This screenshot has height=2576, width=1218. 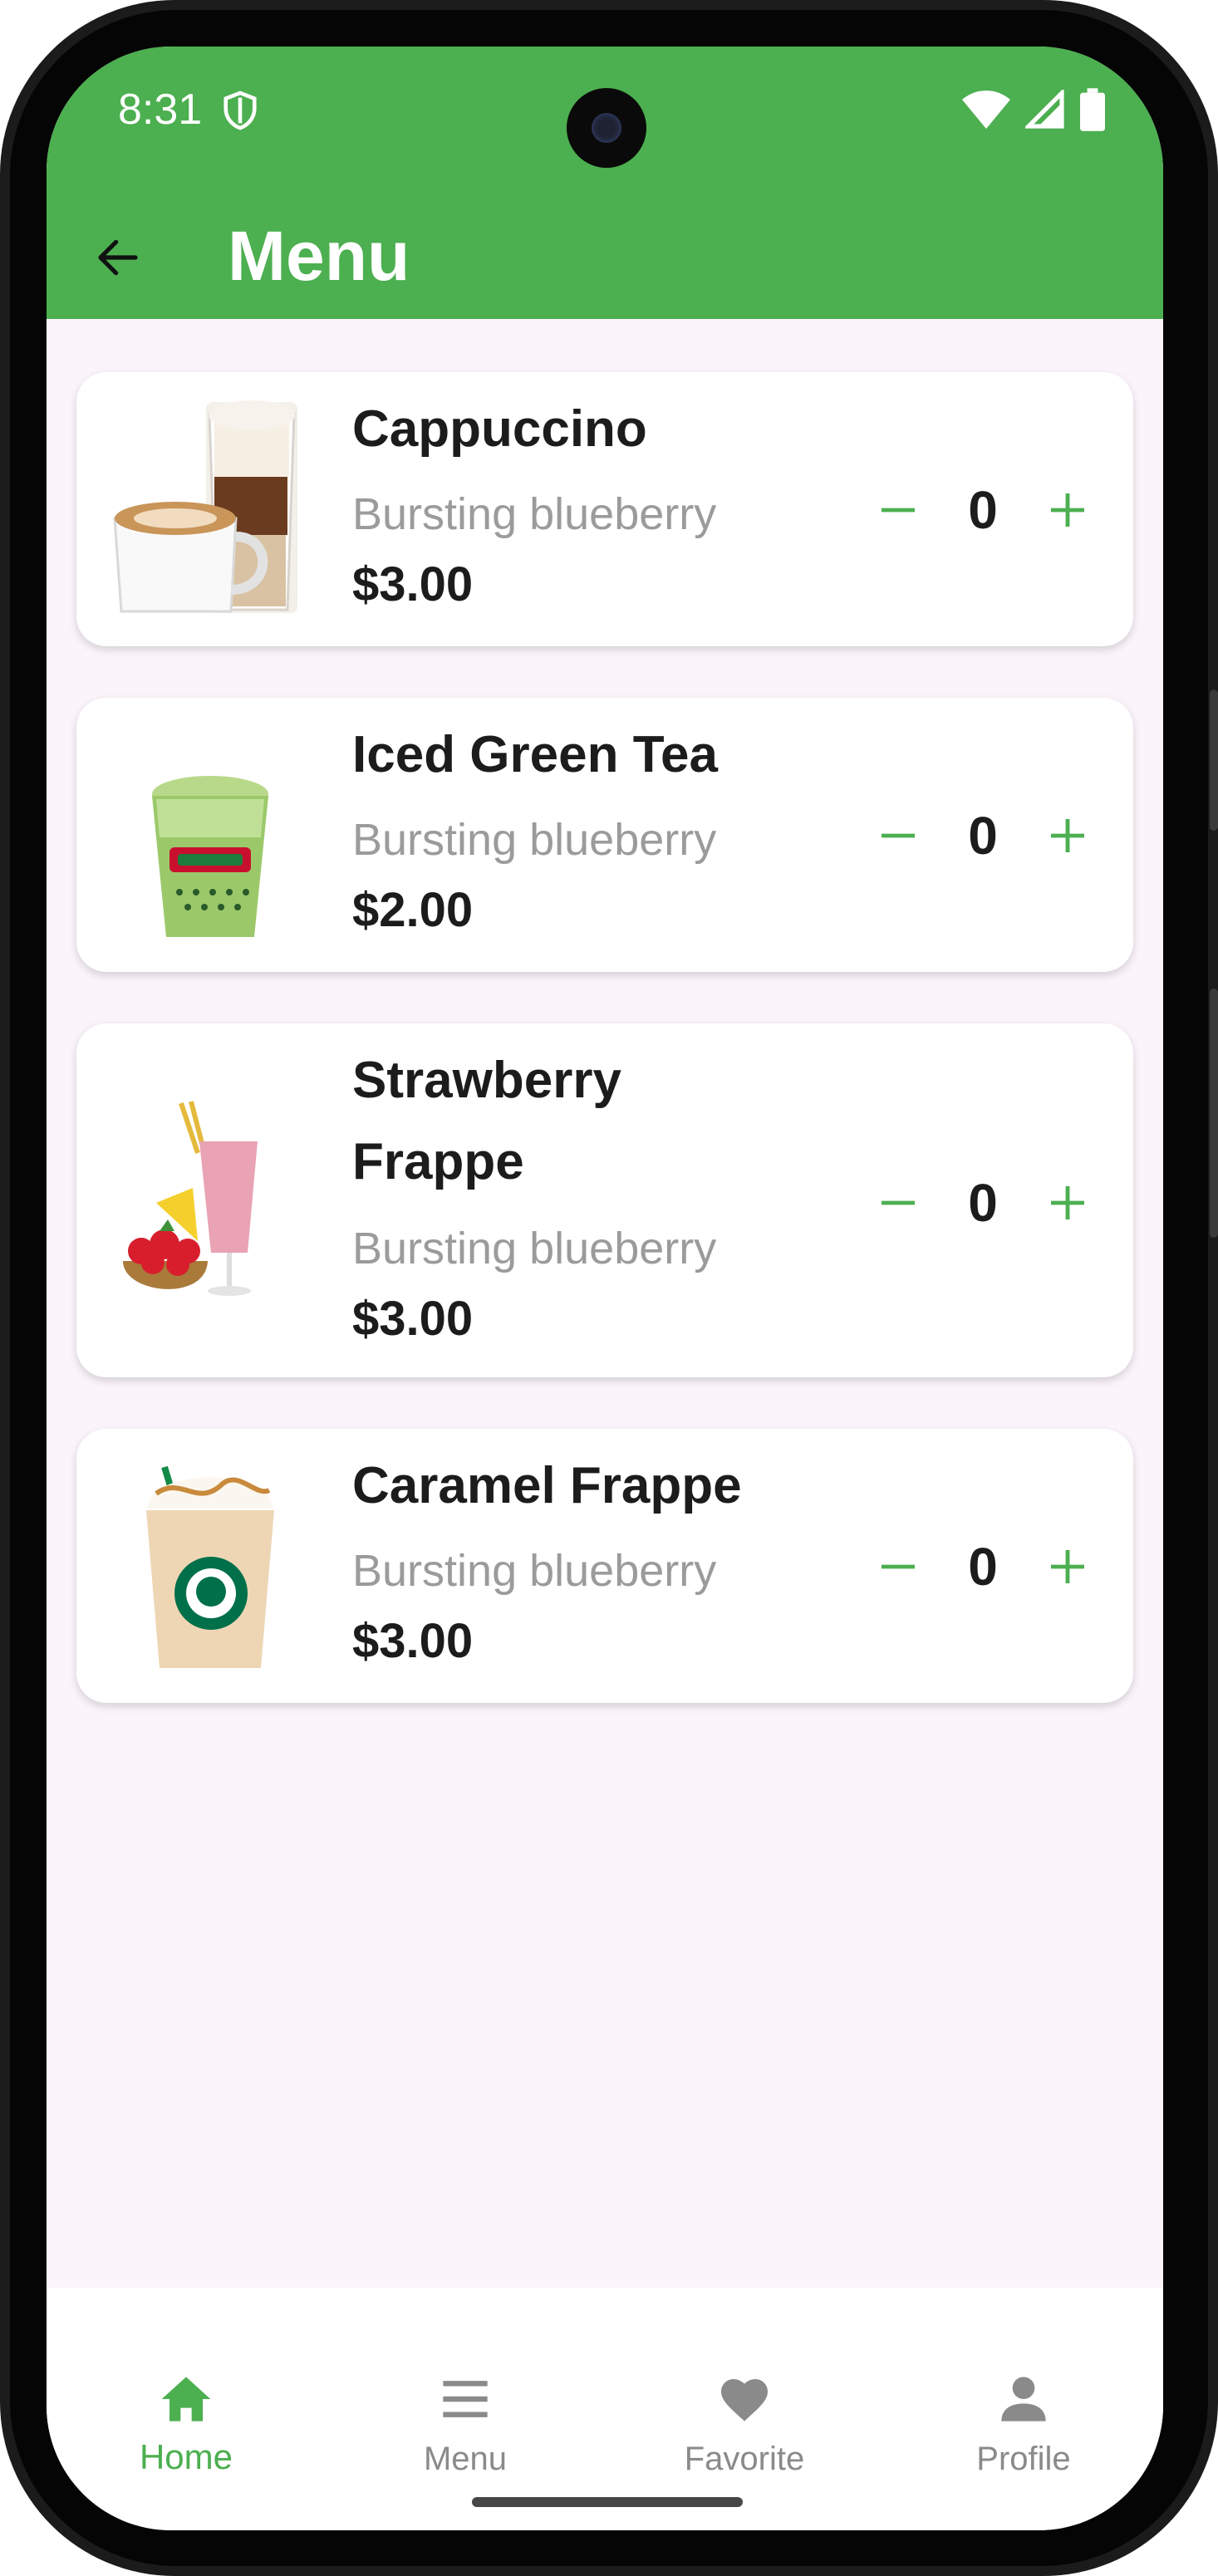 I want to click on menu-icon, so click(x=465, y=2399).